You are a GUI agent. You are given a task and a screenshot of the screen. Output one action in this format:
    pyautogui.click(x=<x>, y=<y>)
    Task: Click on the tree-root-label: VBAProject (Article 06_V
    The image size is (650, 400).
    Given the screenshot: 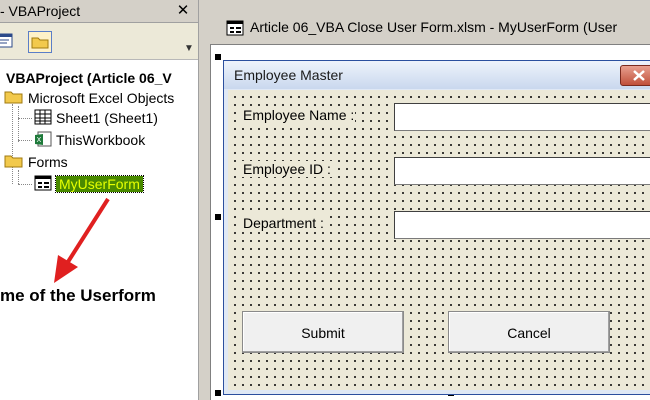 What is the action you would take?
    pyautogui.click(x=89, y=78)
    